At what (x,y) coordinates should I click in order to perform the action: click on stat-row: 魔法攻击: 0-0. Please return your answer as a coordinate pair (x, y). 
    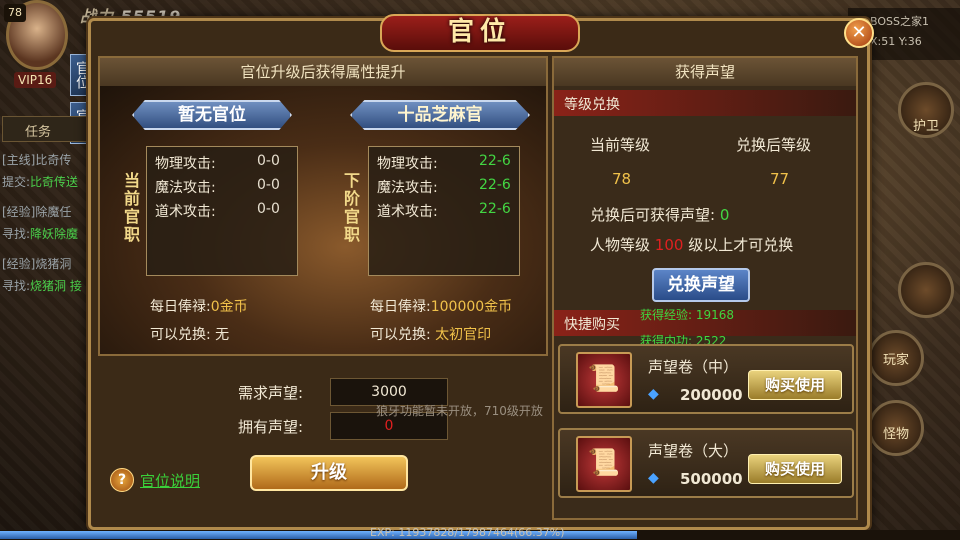
    Looking at the image, I should click on (217, 186).